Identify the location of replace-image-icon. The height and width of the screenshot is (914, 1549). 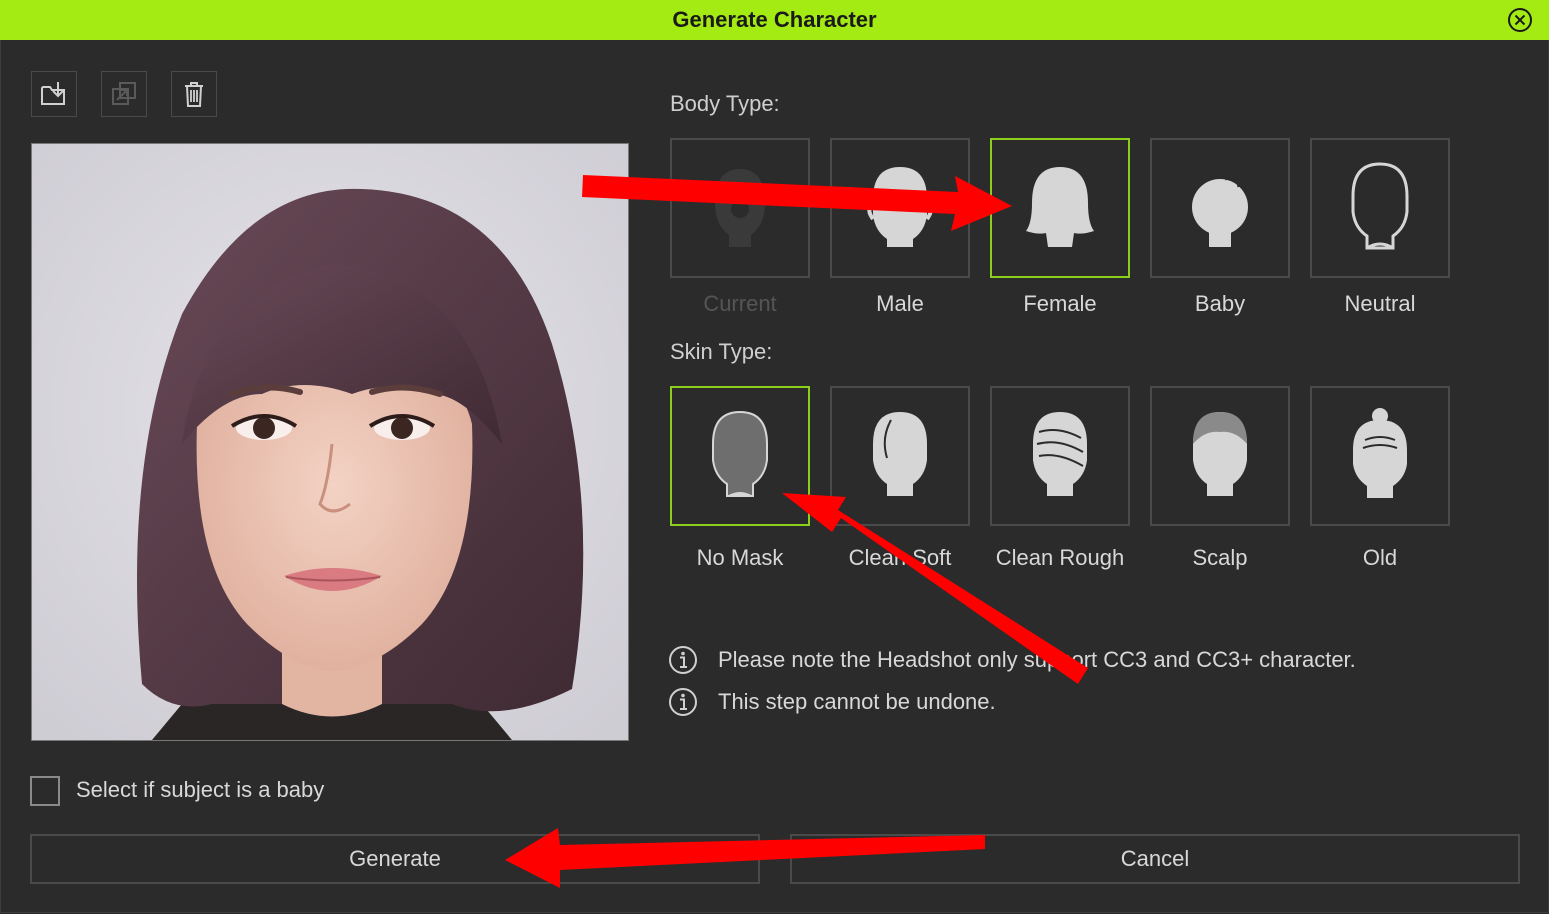
(124, 93).